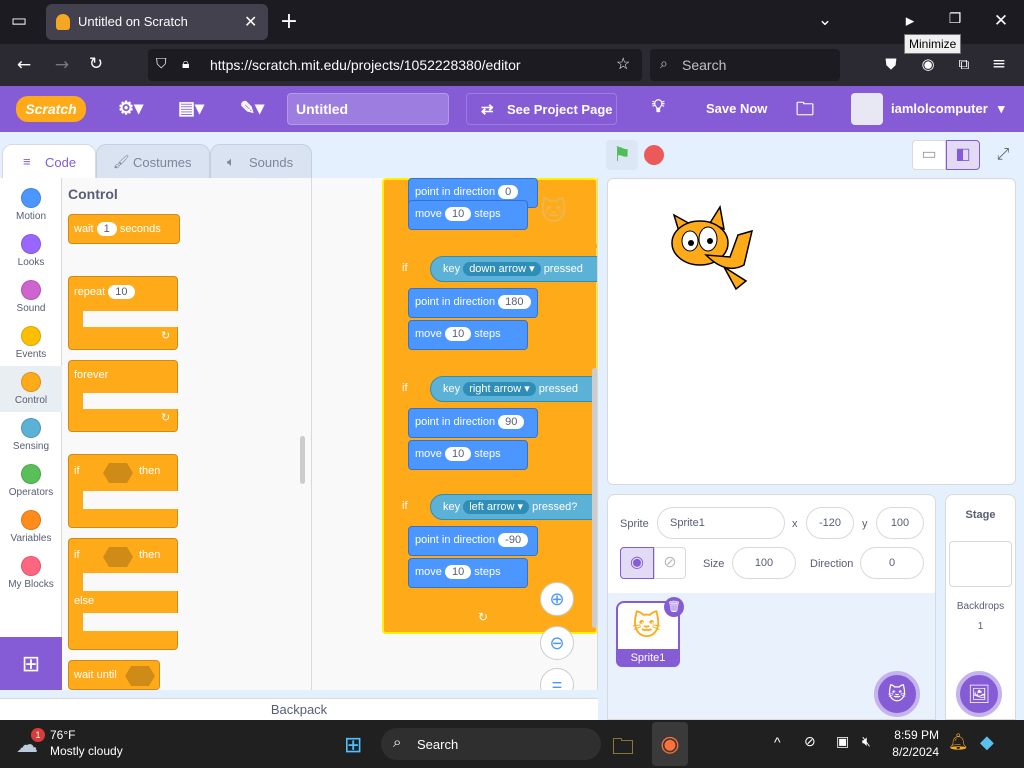  I want to click on fullscreen-icon: ⤢, so click(1003, 155).